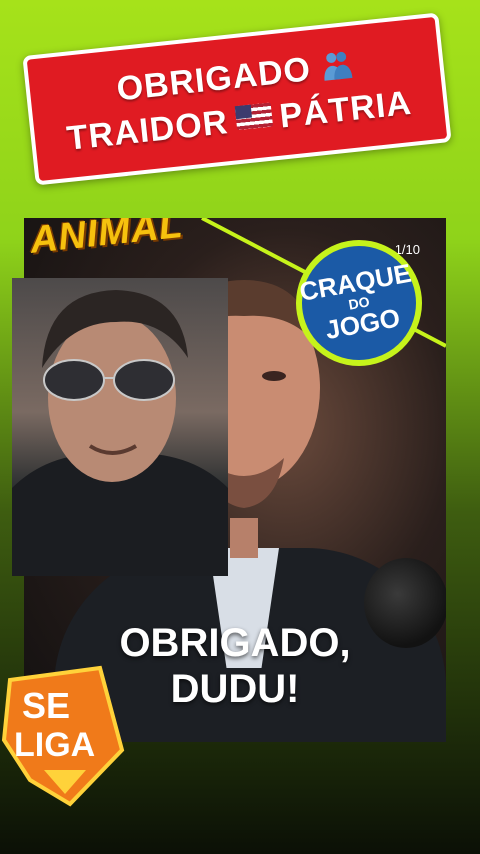  What do you see at coordinates (148, 130) in the screenshot?
I see `banner-text-traidor: TRAIDOR` at bounding box center [148, 130].